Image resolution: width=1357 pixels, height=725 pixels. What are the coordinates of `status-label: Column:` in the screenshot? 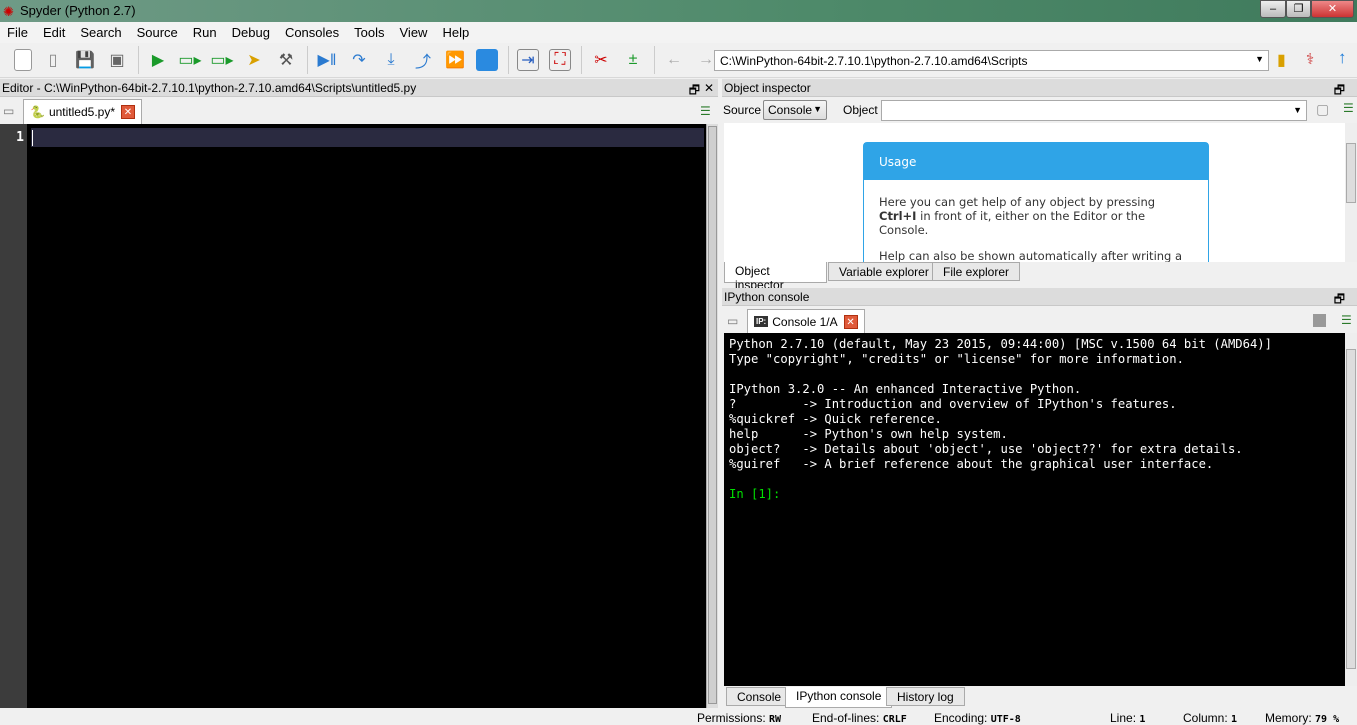 It's located at (1205, 718).